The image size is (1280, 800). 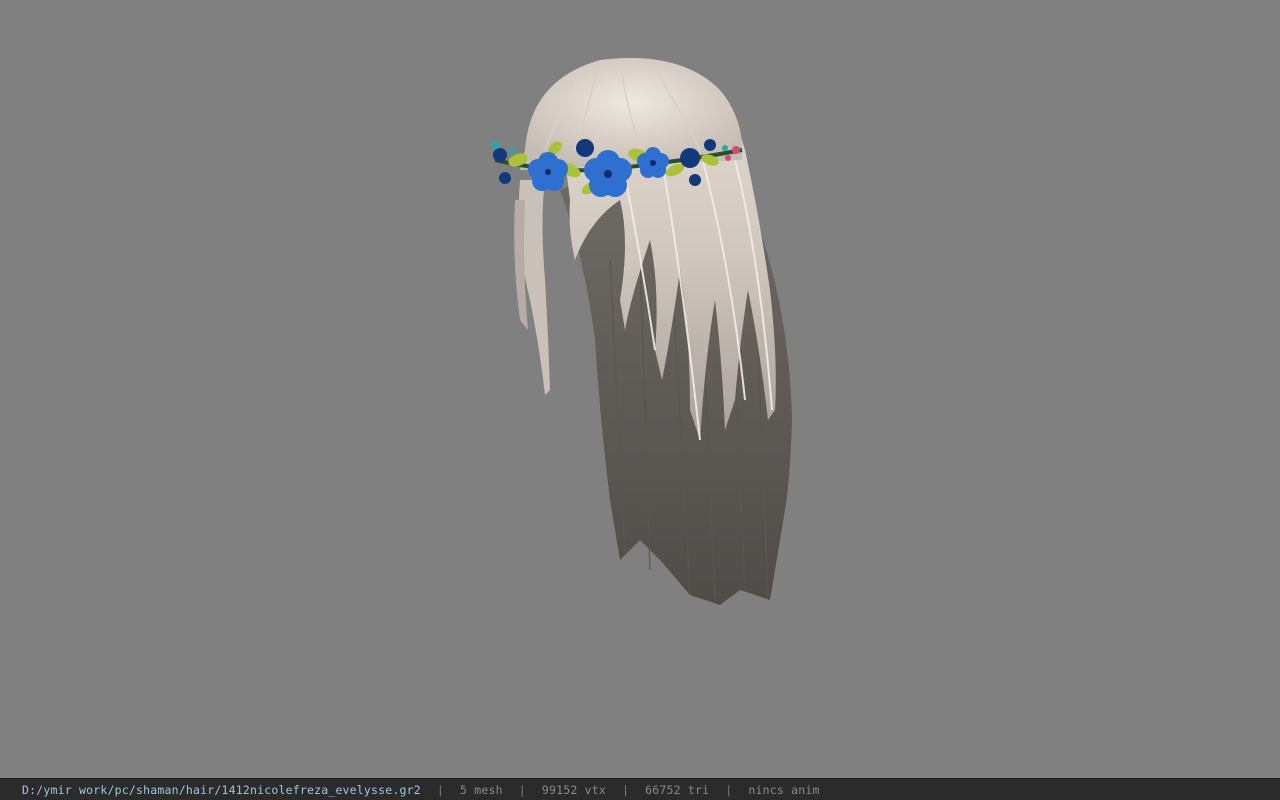 I want to click on anim-status: nincs anim, so click(x=784, y=789).